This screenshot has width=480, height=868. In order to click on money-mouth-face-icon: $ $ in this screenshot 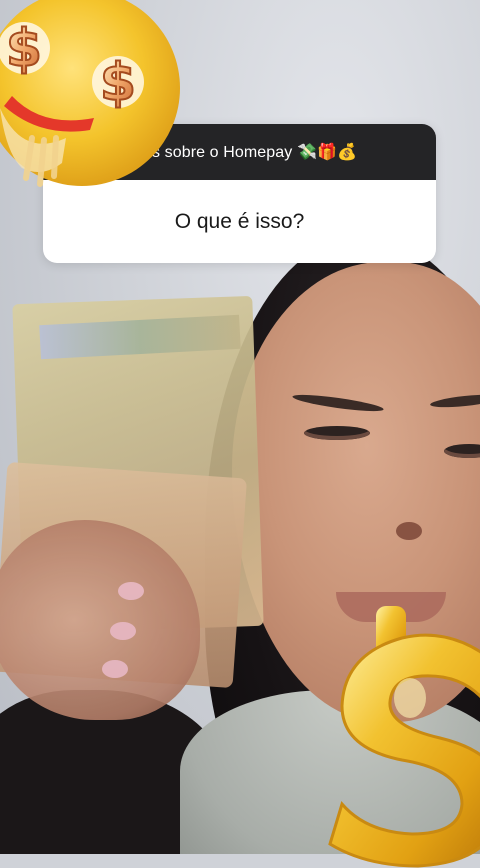, I will do `click(91, 100)`.